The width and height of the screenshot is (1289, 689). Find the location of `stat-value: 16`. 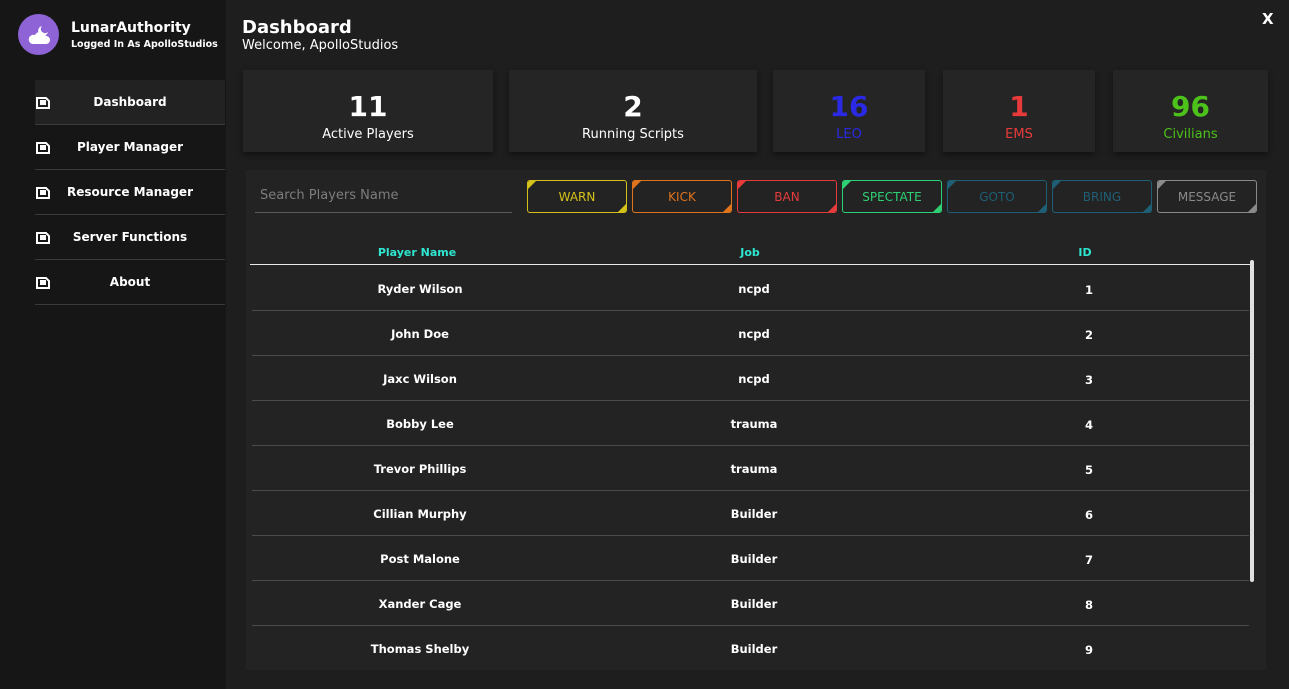

stat-value: 16 is located at coordinates (849, 106).